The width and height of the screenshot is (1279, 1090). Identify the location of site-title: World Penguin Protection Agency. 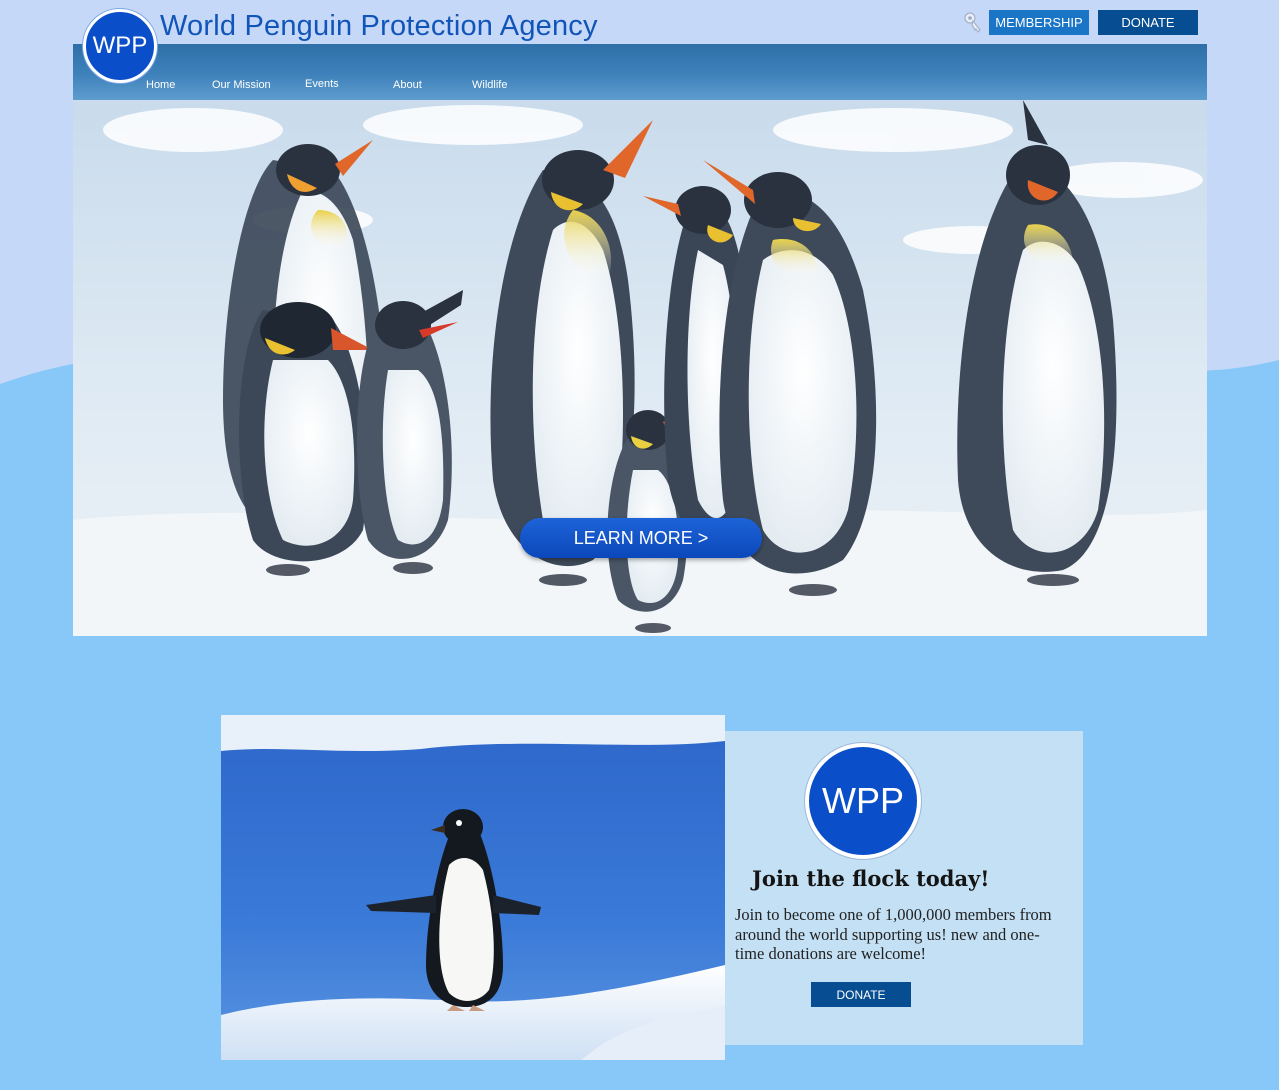
(379, 26).